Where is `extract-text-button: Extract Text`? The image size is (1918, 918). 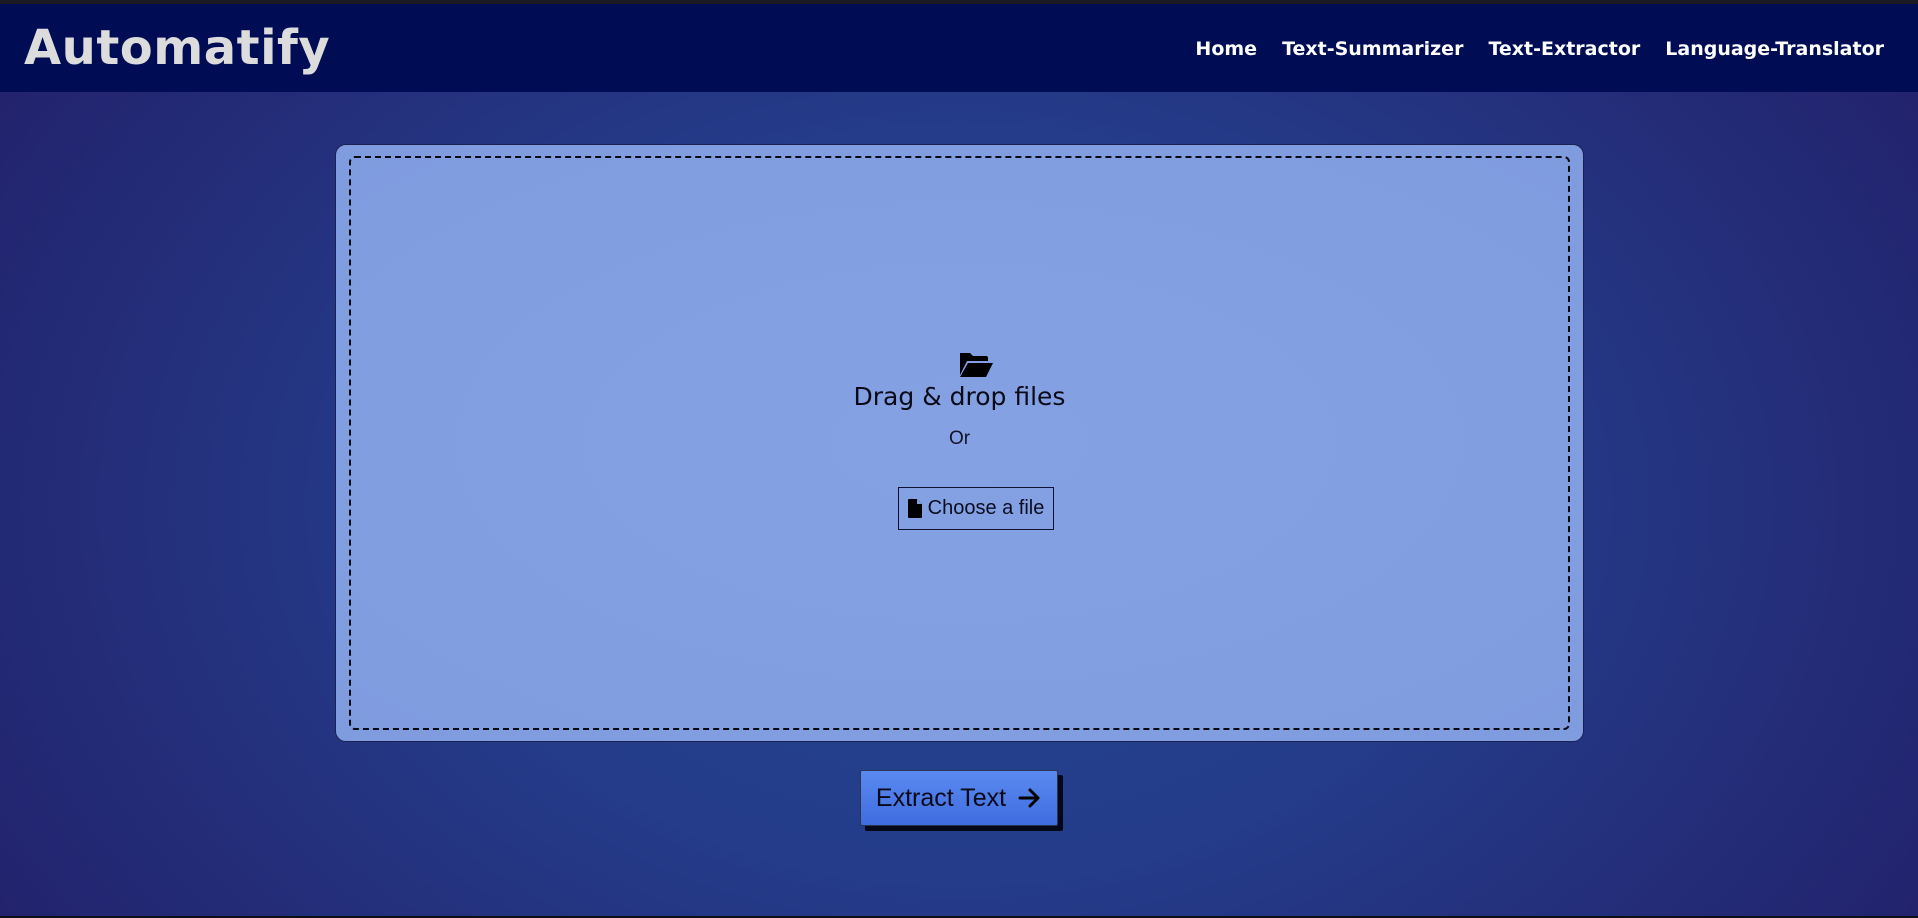 extract-text-button: Extract Text is located at coordinates (959, 798).